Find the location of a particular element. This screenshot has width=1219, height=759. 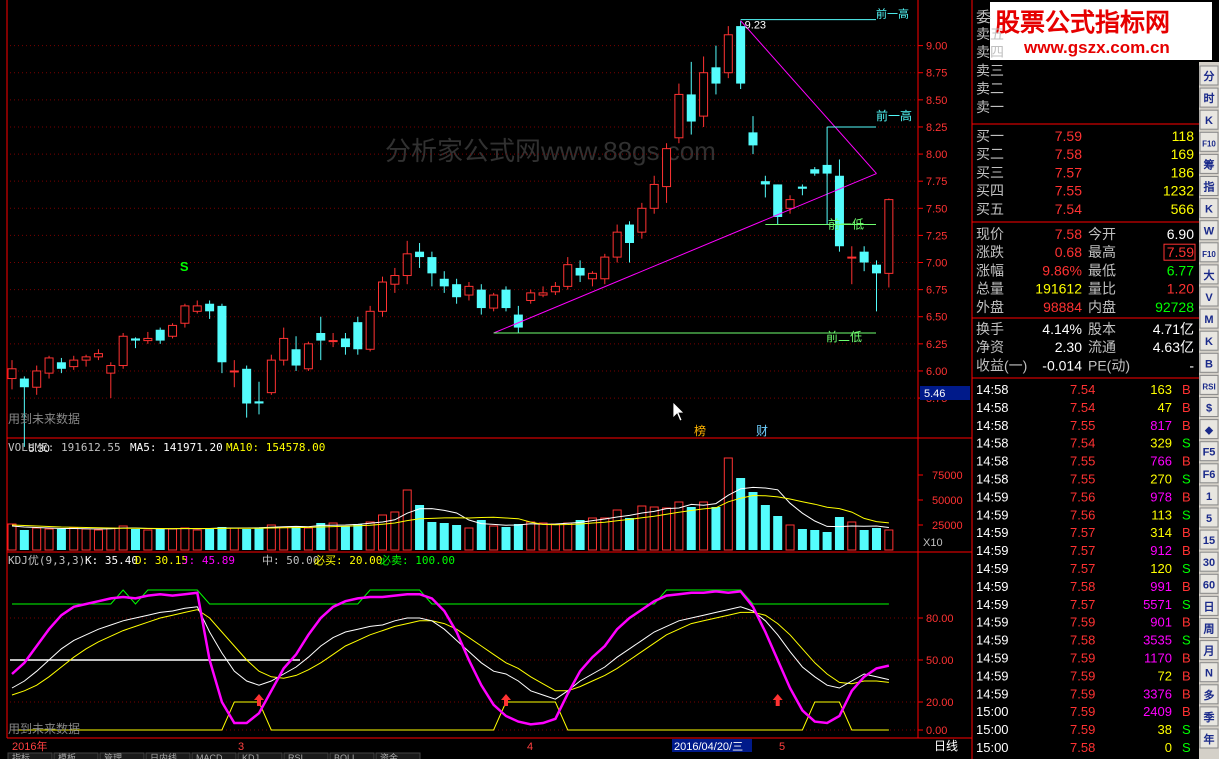

stat-value: 98884 is located at coordinates (1062, 307).